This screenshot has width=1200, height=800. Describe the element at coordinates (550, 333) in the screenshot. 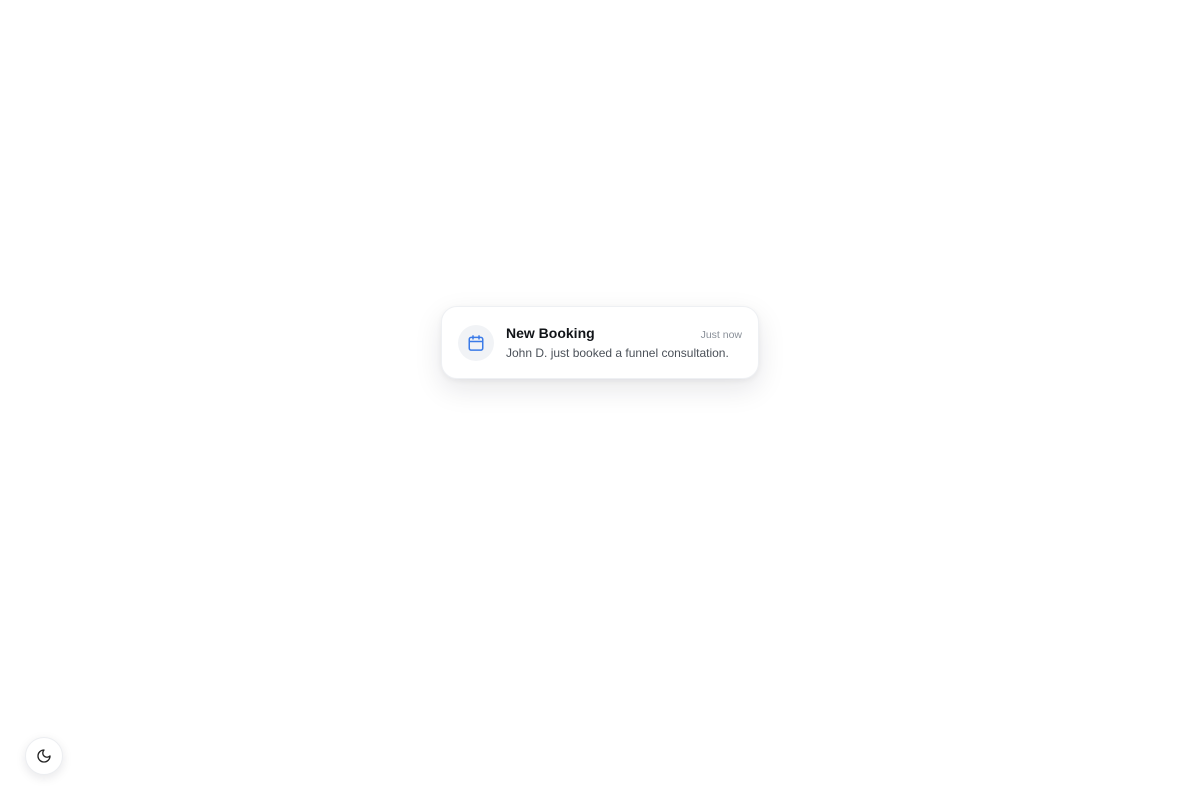

I see `notification-title: New Booking` at that location.